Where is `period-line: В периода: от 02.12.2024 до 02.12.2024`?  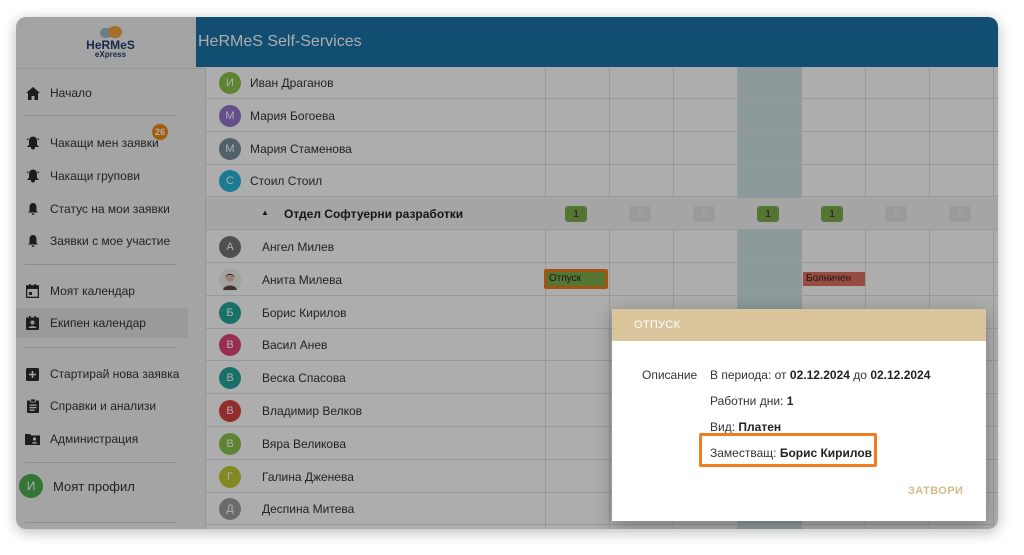 period-line: В периода: от 02.12.2024 до 02.12.2024 is located at coordinates (820, 375).